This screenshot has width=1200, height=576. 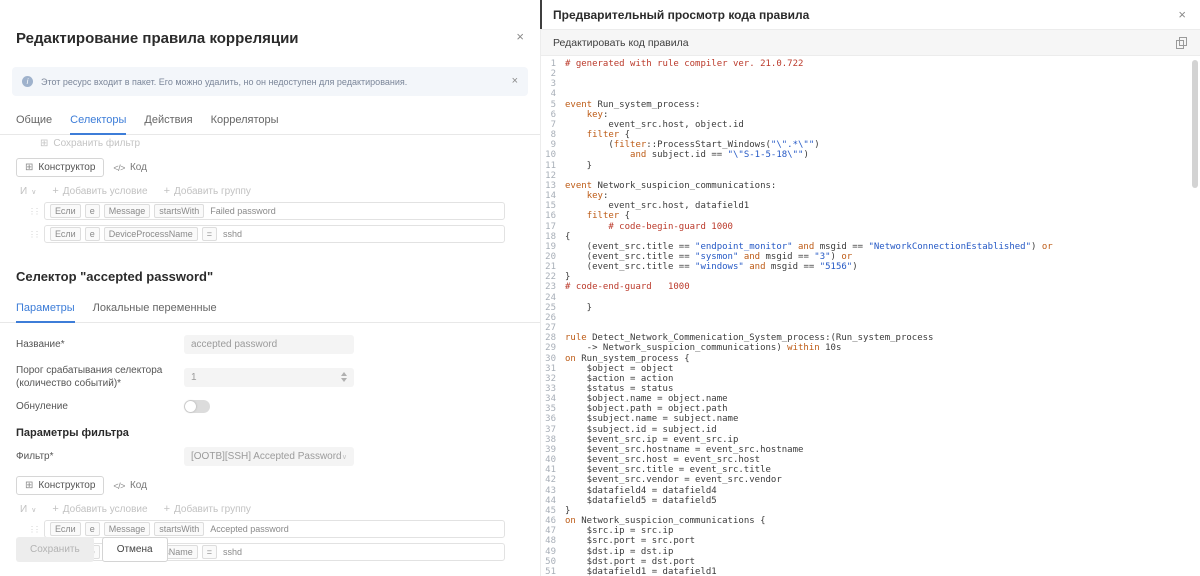 What do you see at coordinates (55, 549) in the screenshot?
I see `save-button: Сохранить` at bounding box center [55, 549].